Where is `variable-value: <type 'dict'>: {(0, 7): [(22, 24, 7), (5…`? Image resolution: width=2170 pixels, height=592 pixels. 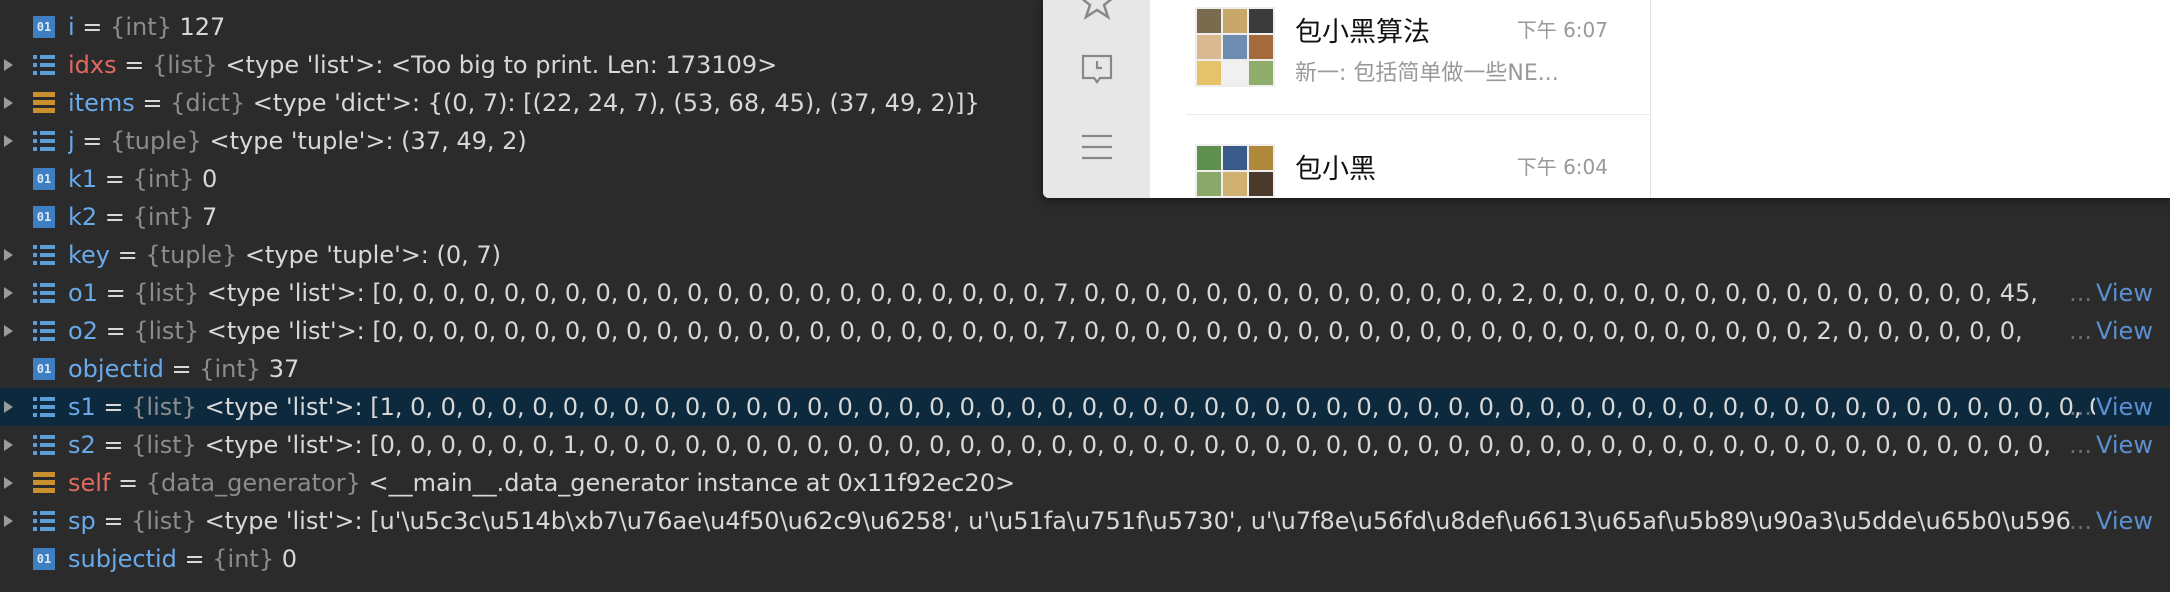 variable-value: <type 'dict'>: {(0, 7): [(22, 24, 7), (5… is located at coordinates (616, 103).